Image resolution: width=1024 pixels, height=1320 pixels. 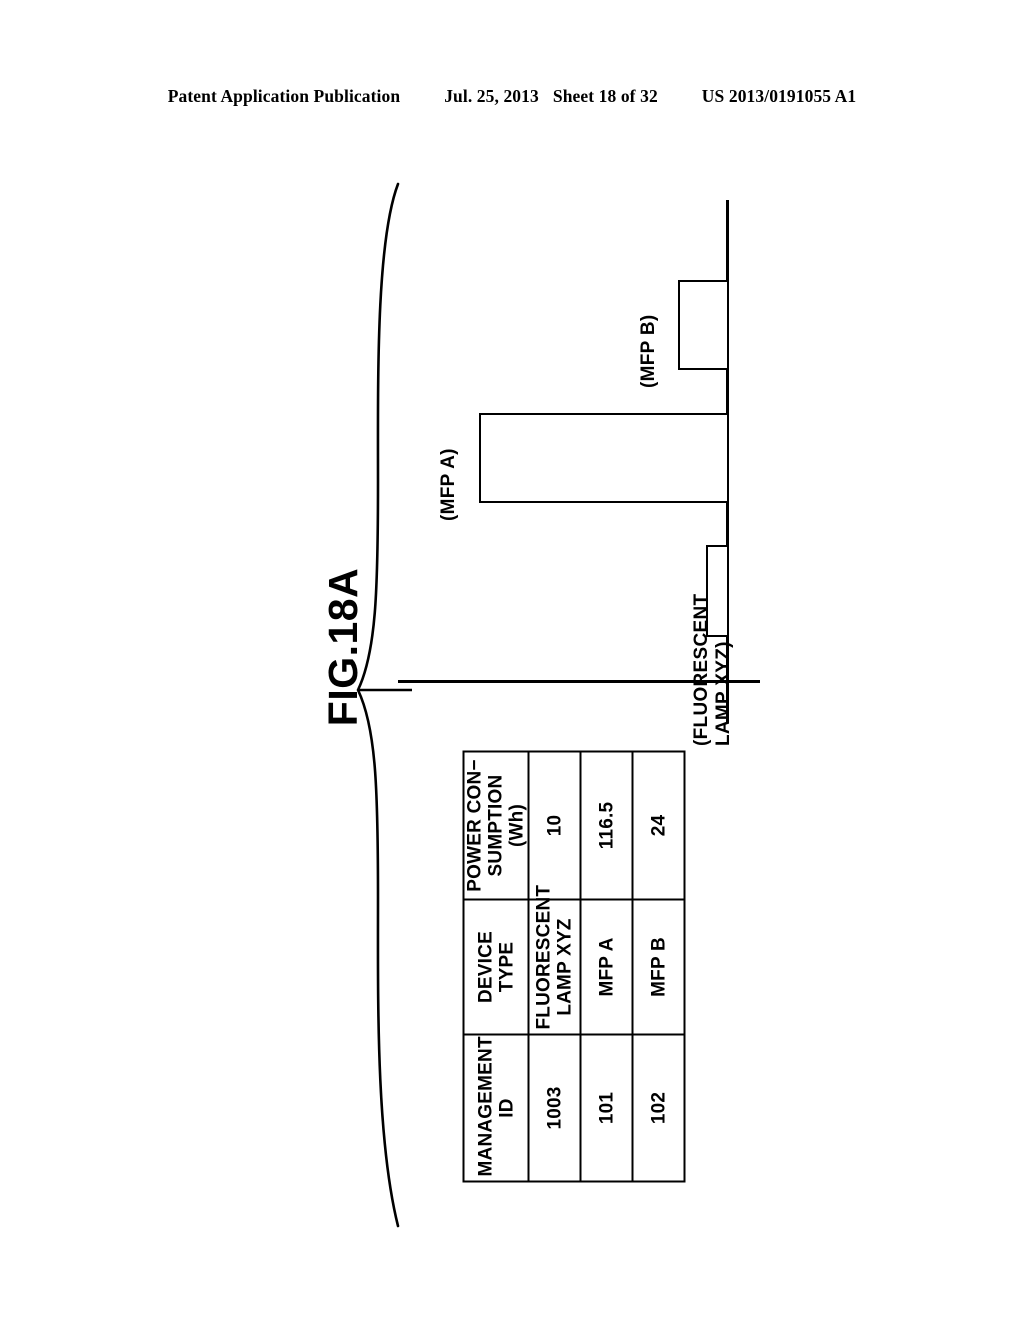 What do you see at coordinates (485, 966) in the screenshot?
I see `header-device-type-line1: DEVICE` at bounding box center [485, 966].